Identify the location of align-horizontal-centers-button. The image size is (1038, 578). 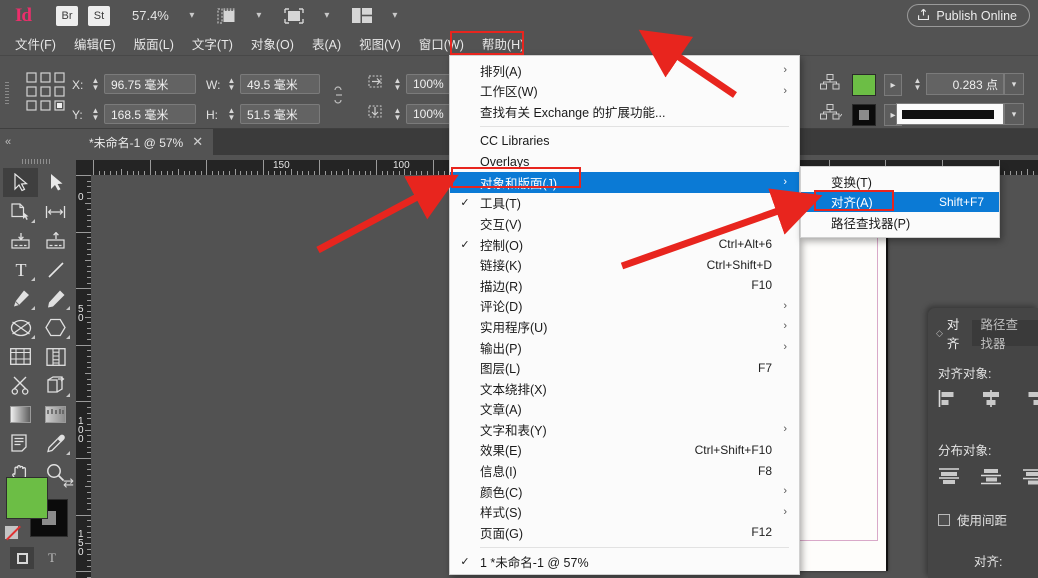
(991, 398).